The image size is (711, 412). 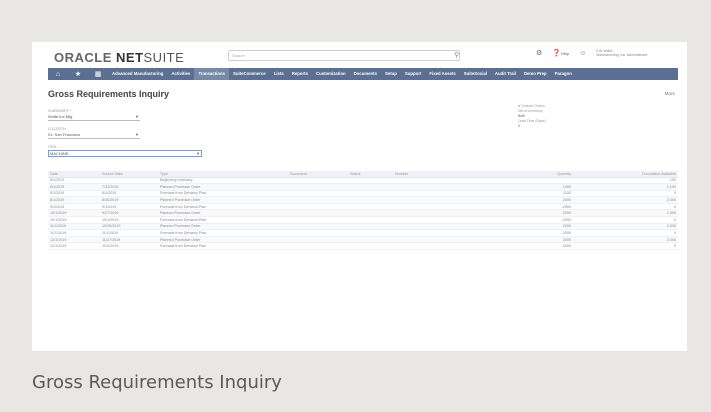 I want to click on nav-item-fixed-assets: Fixed Assets, so click(x=442, y=74).